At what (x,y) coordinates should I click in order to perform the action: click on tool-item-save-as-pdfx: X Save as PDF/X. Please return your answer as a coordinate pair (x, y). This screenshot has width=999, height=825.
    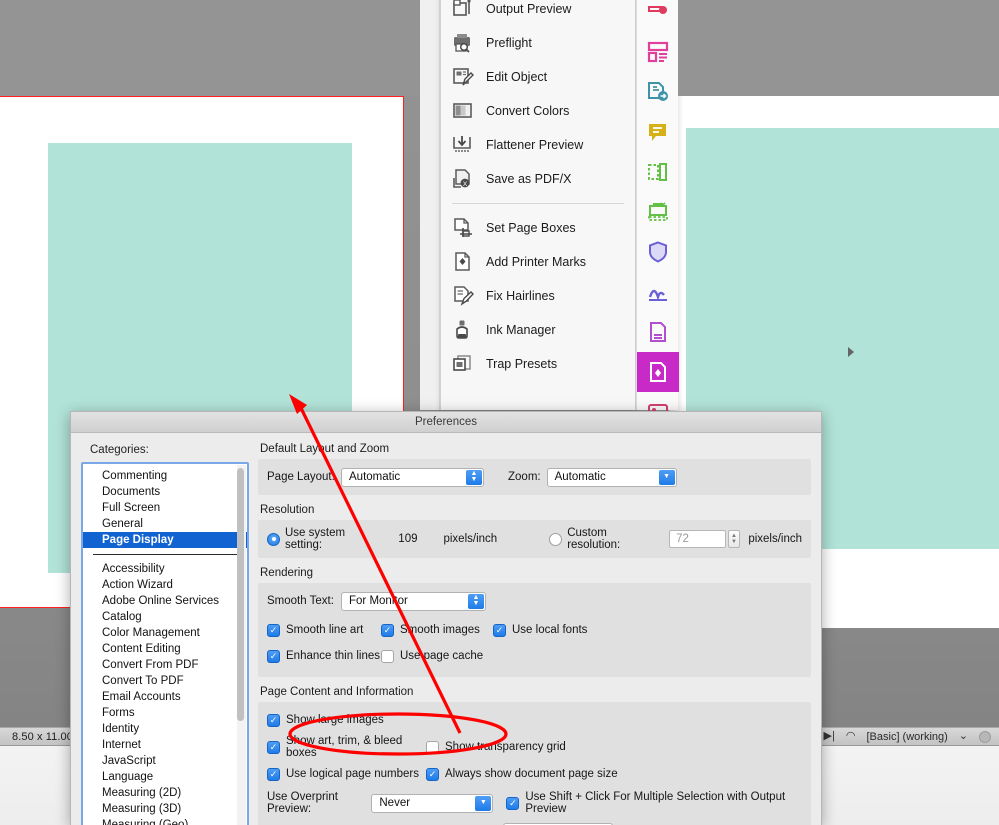
    Looking at the image, I should click on (538, 179).